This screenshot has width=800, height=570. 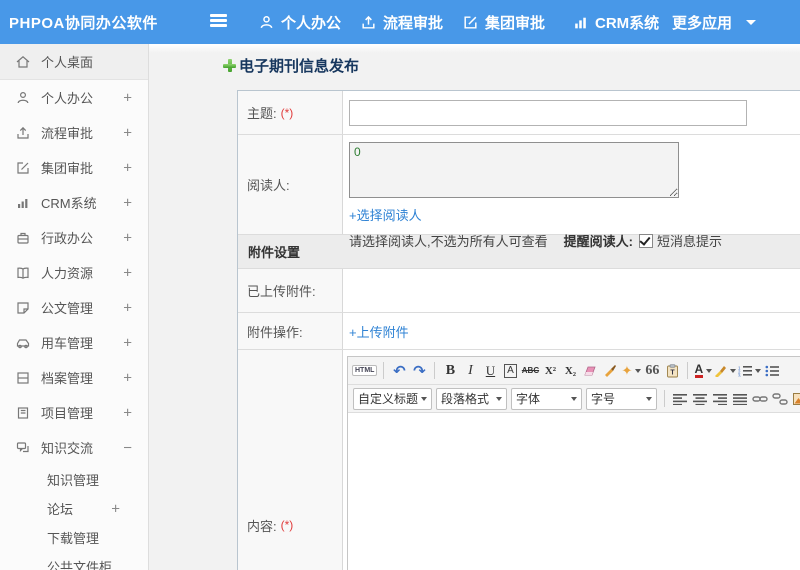 What do you see at coordinates (672, 371) in the screenshot?
I see `paste-icon: T` at bounding box center [672, 371].